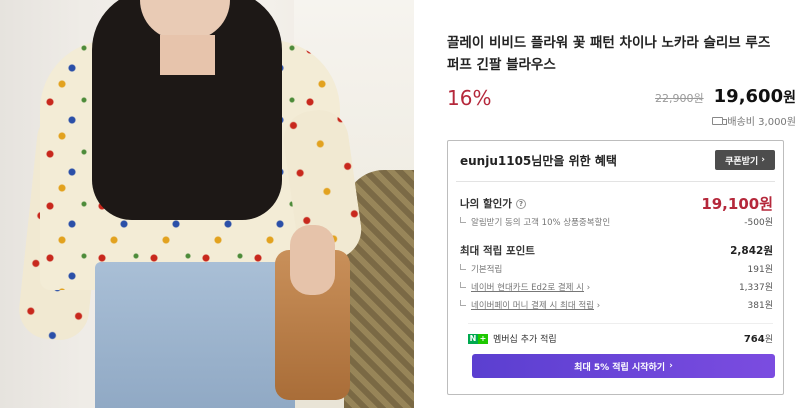 Image resolution: width=800 pixels, height=408 pixels. Describe the element at coordinates (768, 340) in the screenshot. I see `membership-unit: 원` at that location.